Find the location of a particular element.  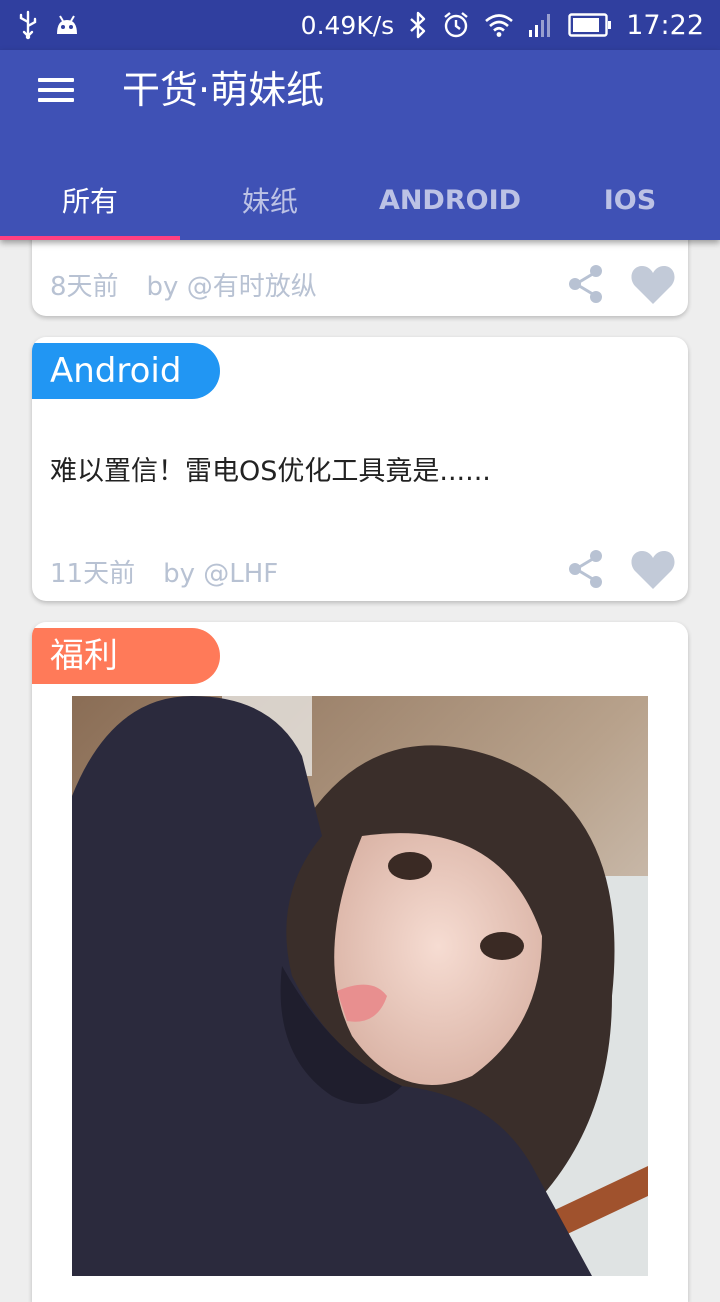

card-meta: 11天前 by @LHF is located at coordinates (164, 571).